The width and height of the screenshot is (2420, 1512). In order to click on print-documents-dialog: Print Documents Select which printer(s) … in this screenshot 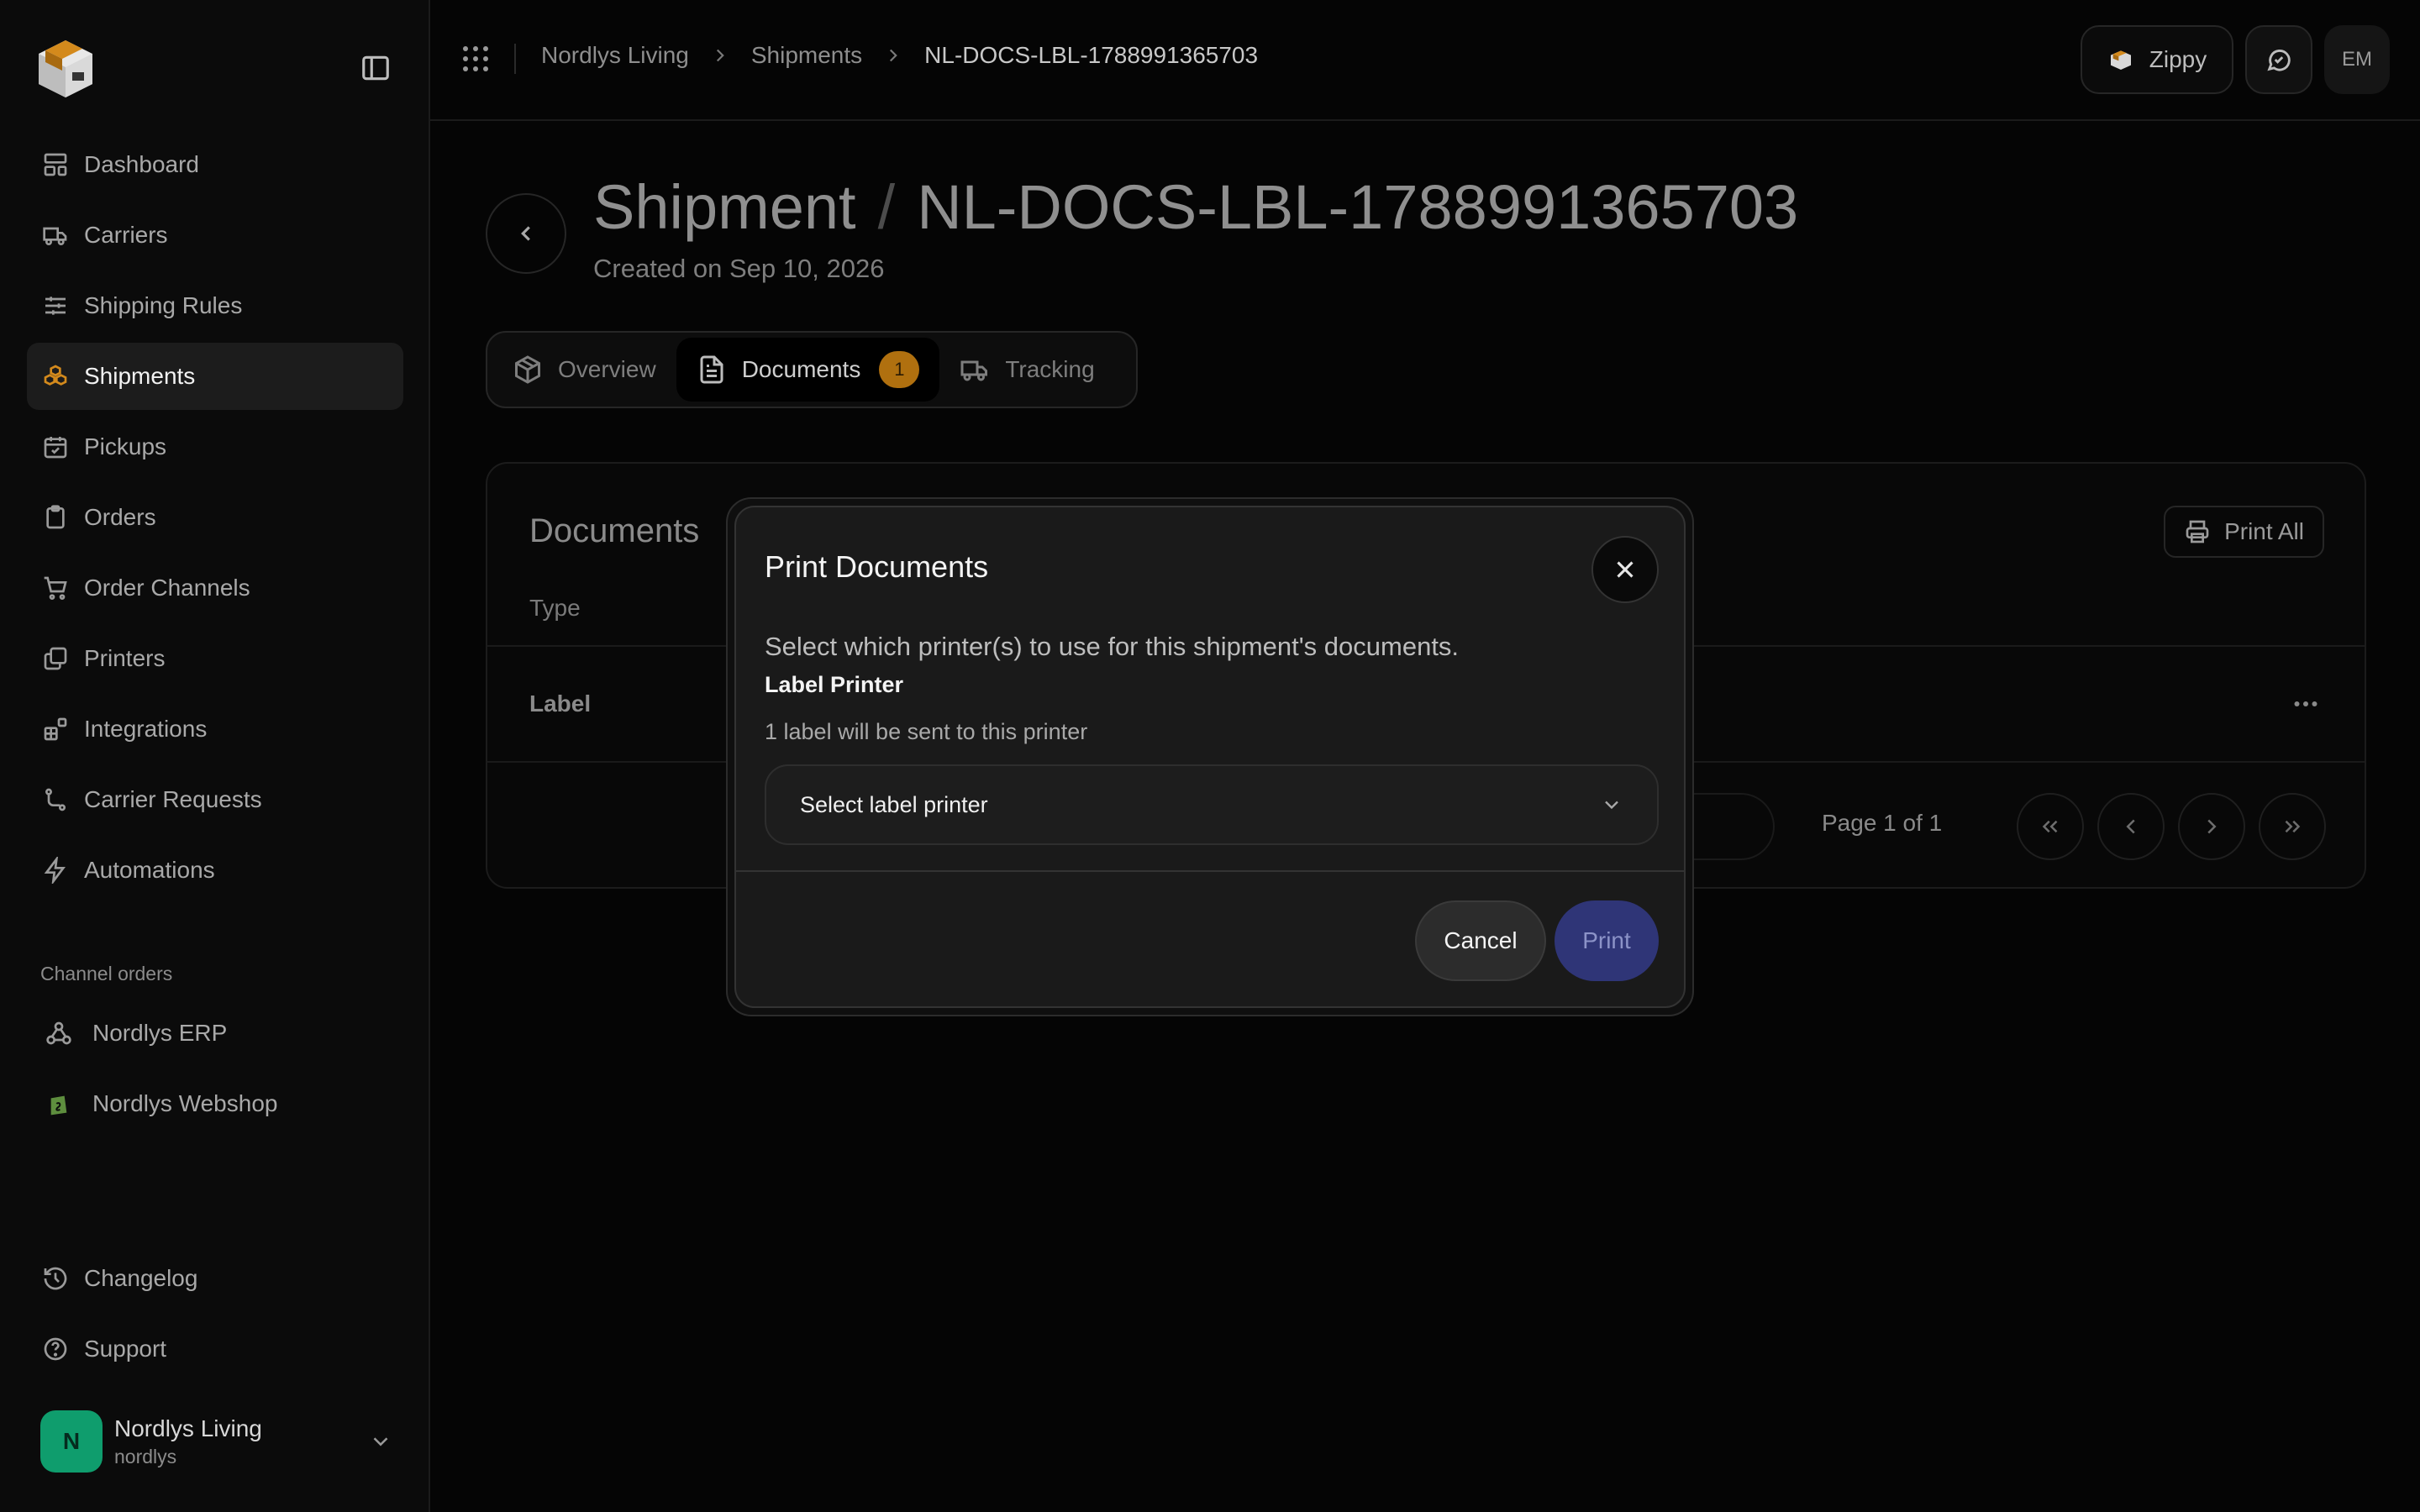, I will do `click(1210, 757)`.